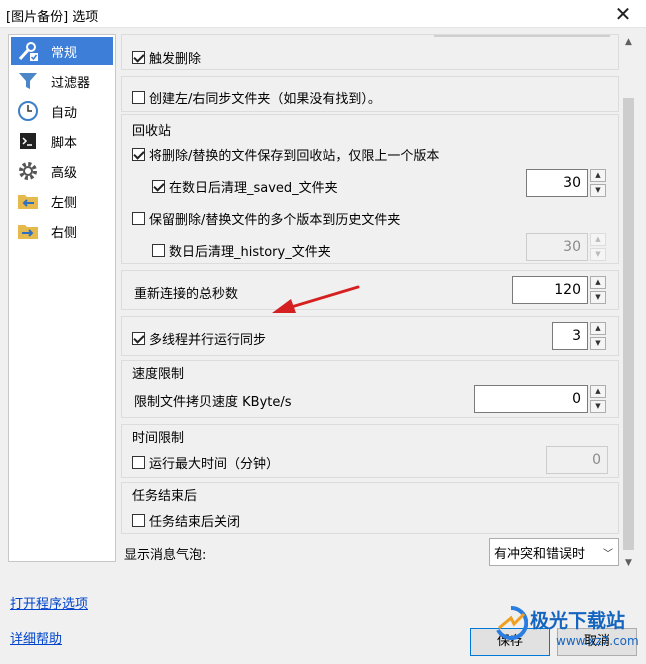 This screenshot has height=664, width=646. I want to click on watermark: 极光下载站 www.xz7.com, so click(567, 630).